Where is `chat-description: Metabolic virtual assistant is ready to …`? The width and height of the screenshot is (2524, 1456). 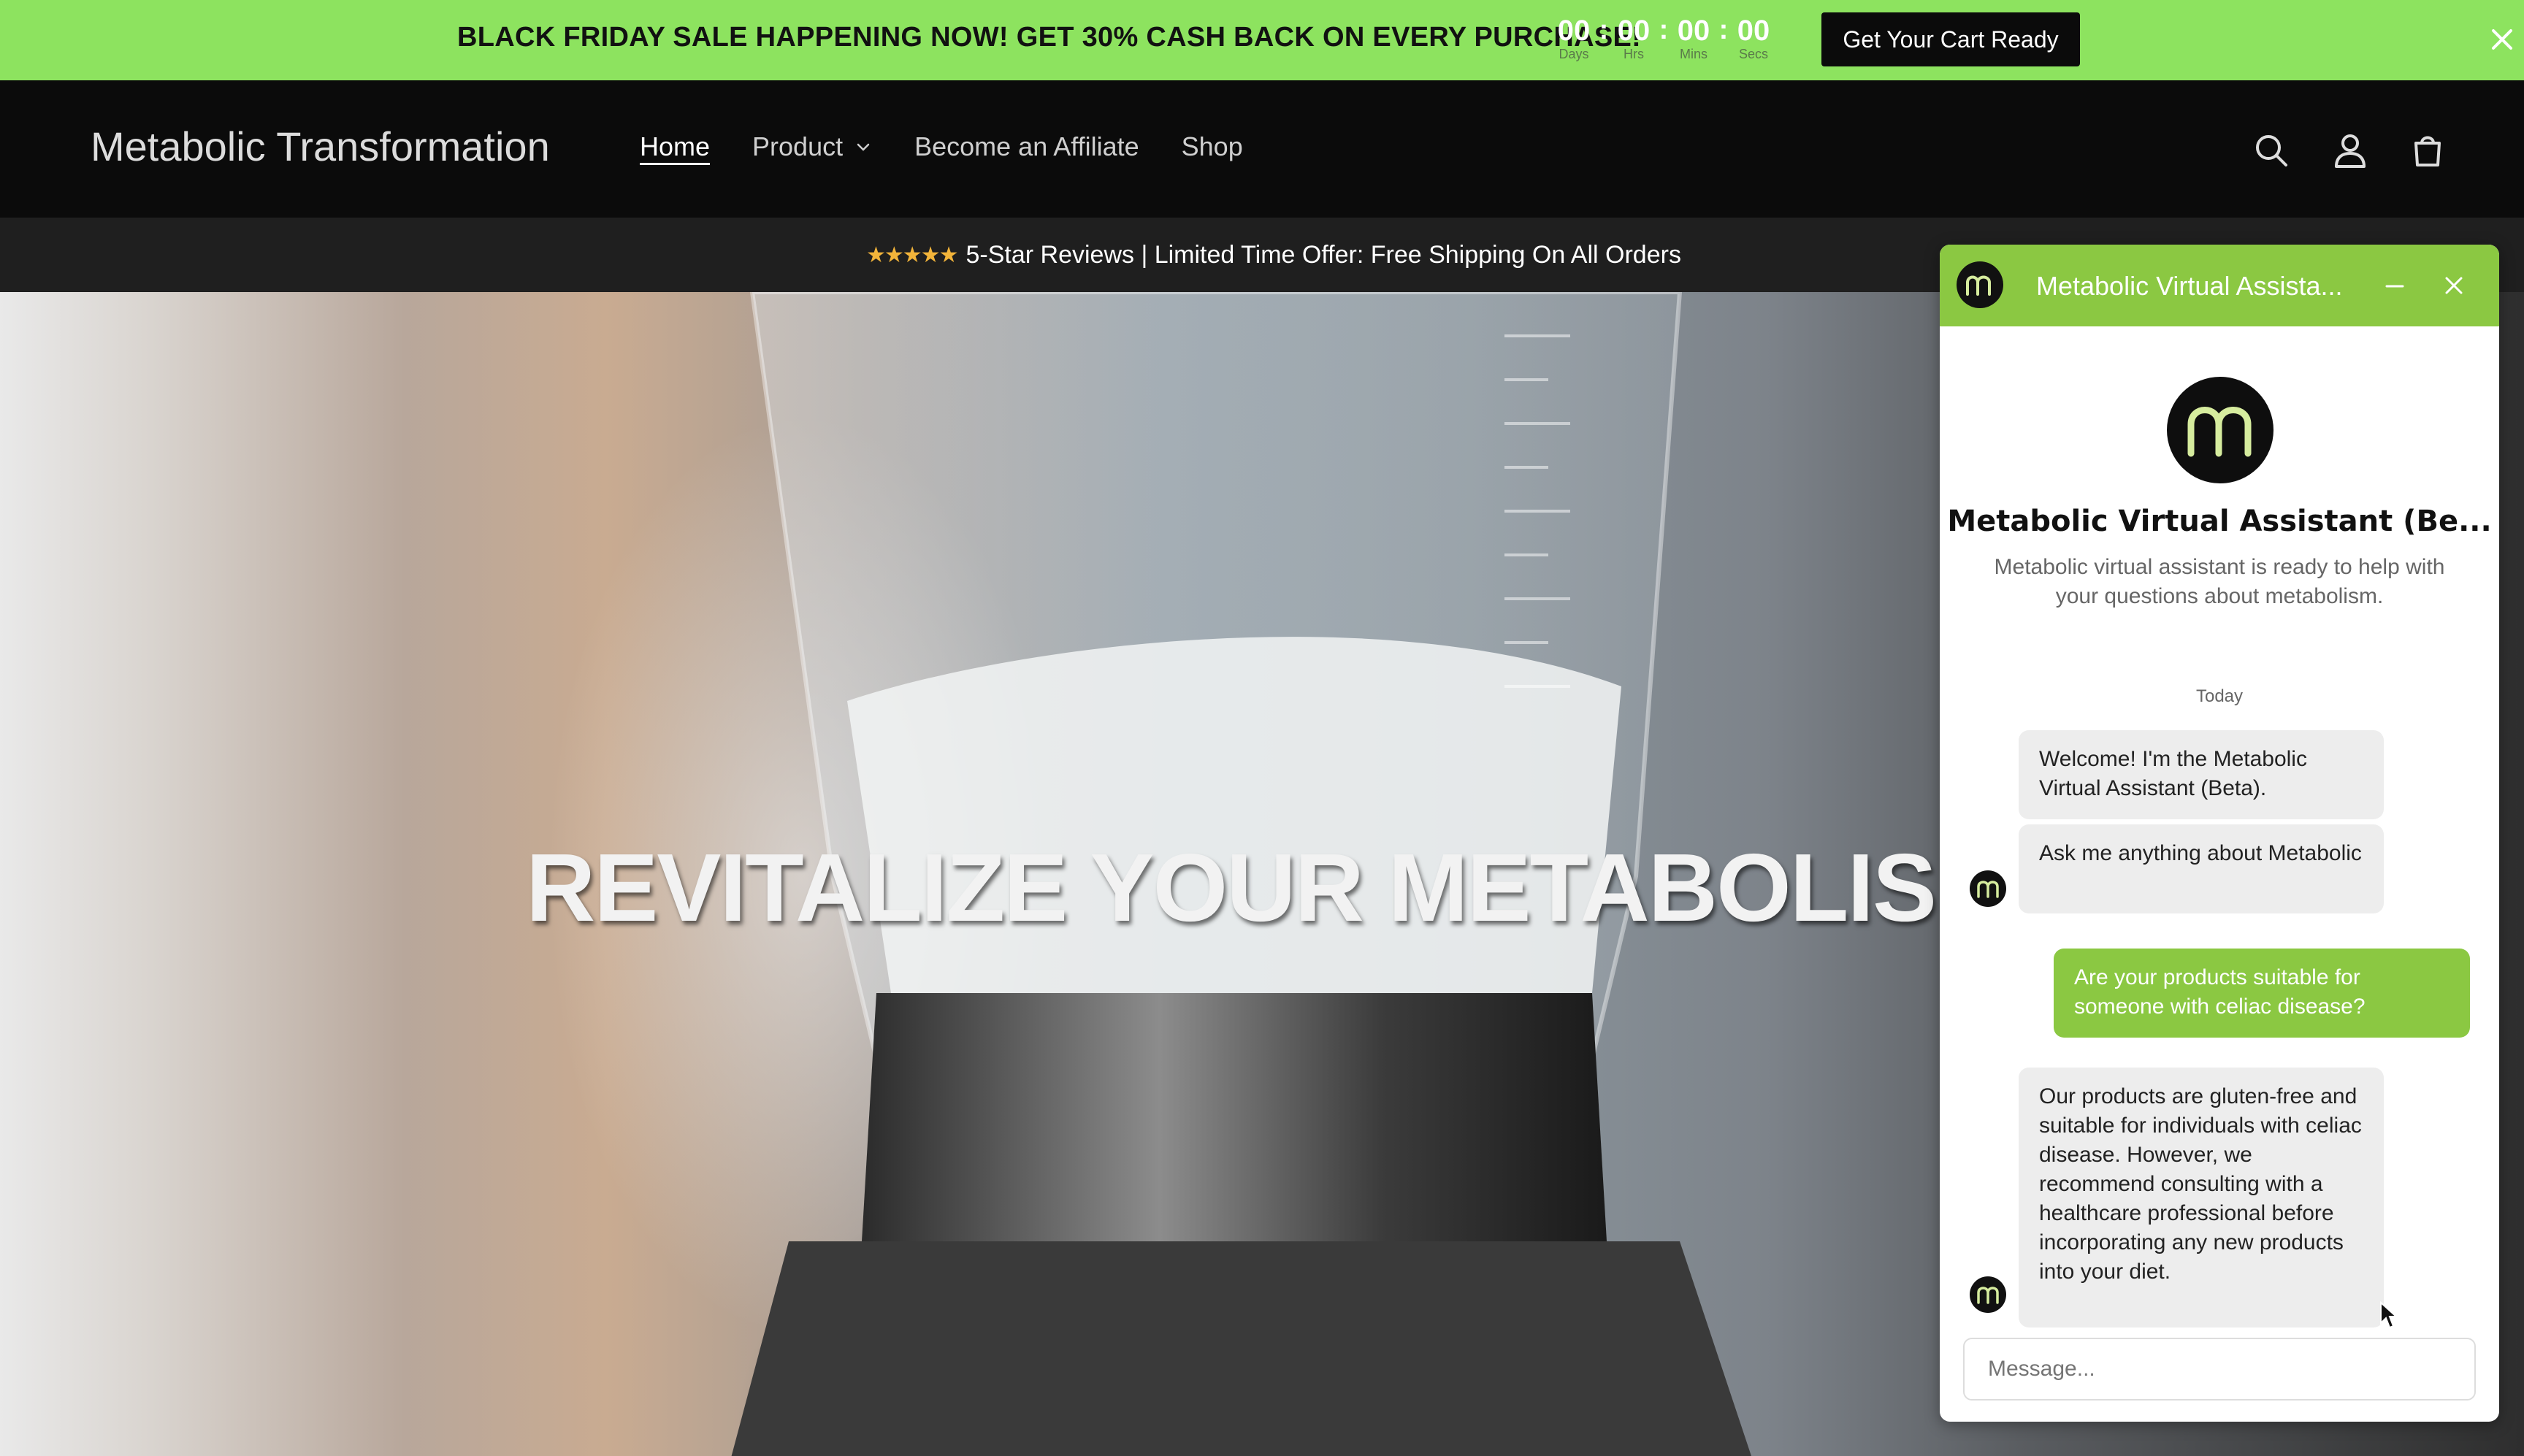
chat-description: Metabolic virtual assistant is ready to … is located at coordinates (2219, 581).